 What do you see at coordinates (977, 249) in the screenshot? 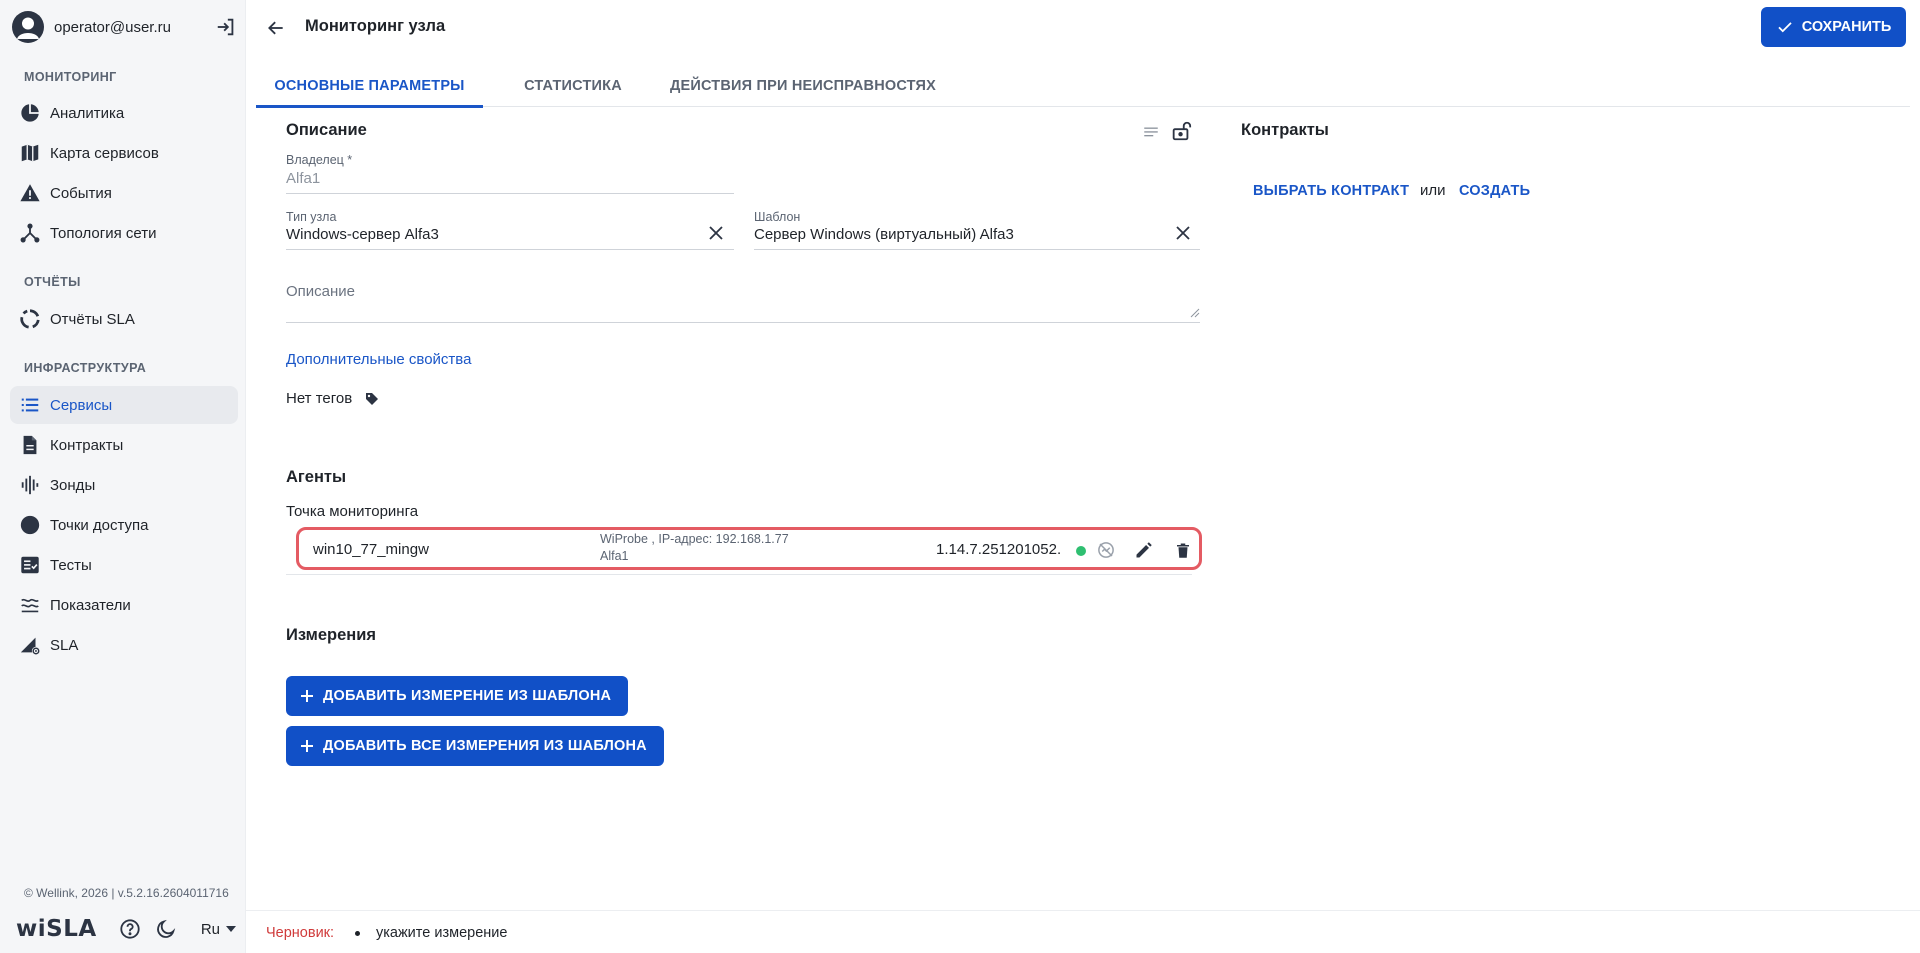
I see `template-underline` at bounding box center [977, 249].